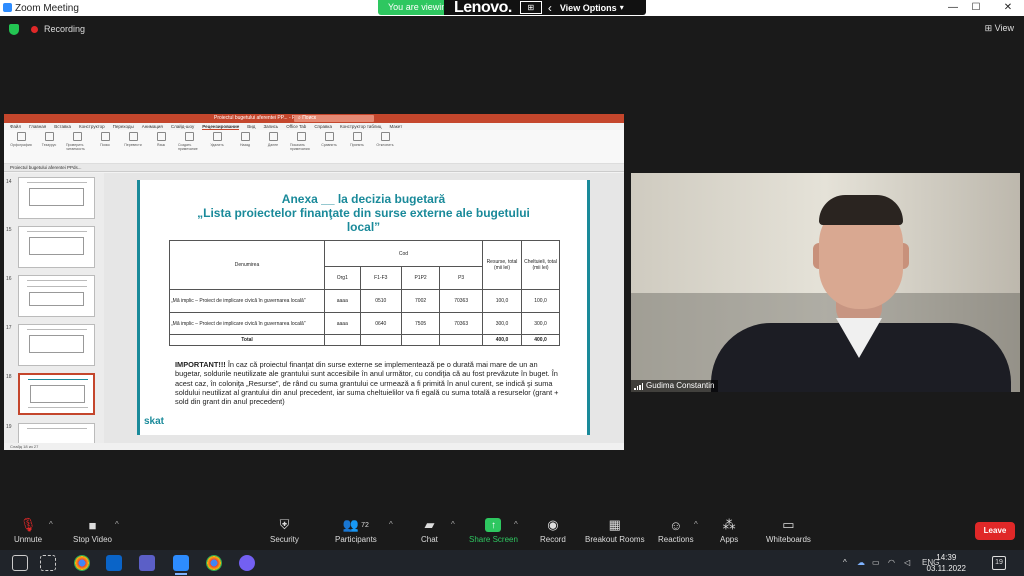  What do you see at coordinates (273, 143) in the screenshot?
I see `ribbon-command: Далее` at bounding box center [273, 143].